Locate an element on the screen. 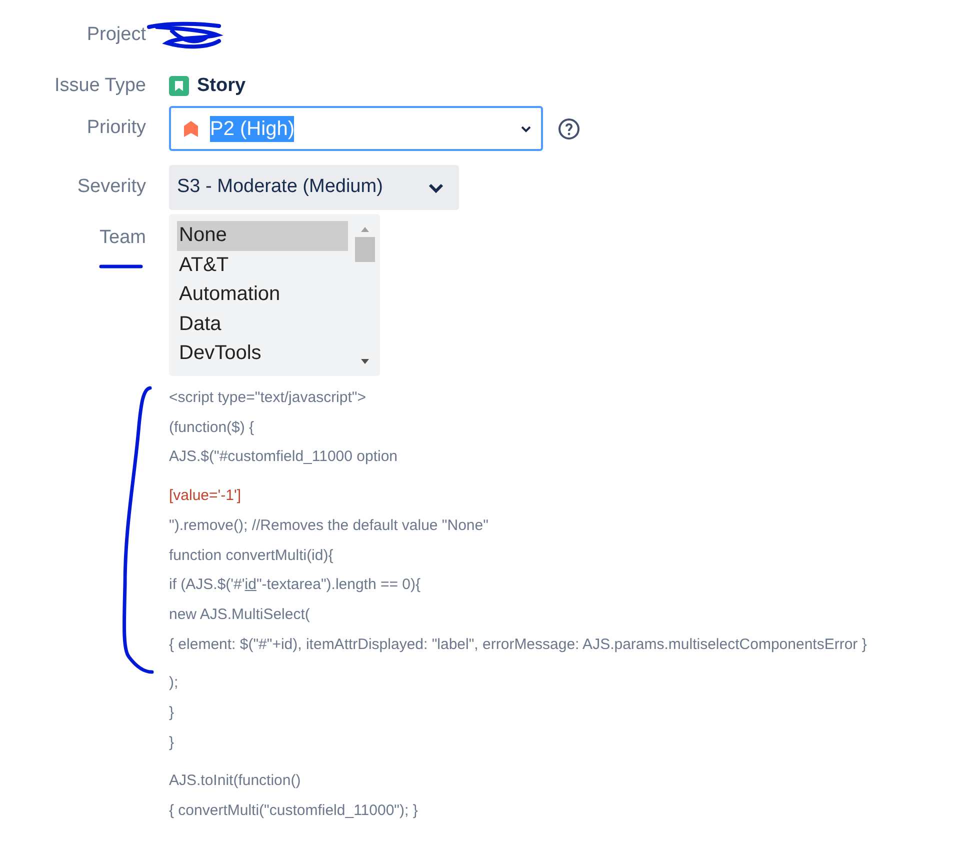 This screenshot has width=956, height=865. code-line: ").remove(); //Removes the default value "None" is located at coordinates (329, 526).